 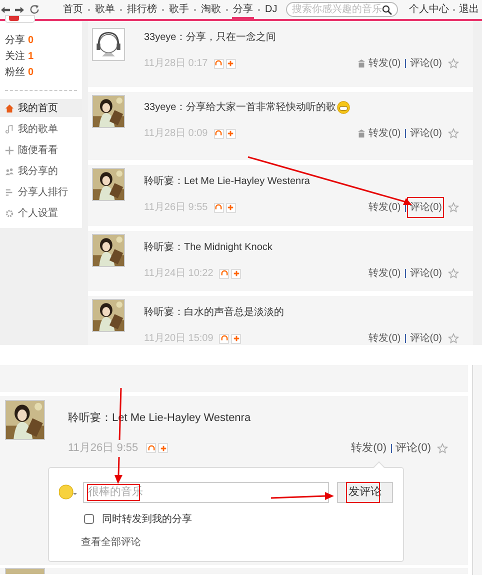 I want to click on bars-icon, so click(x=9, y=192).